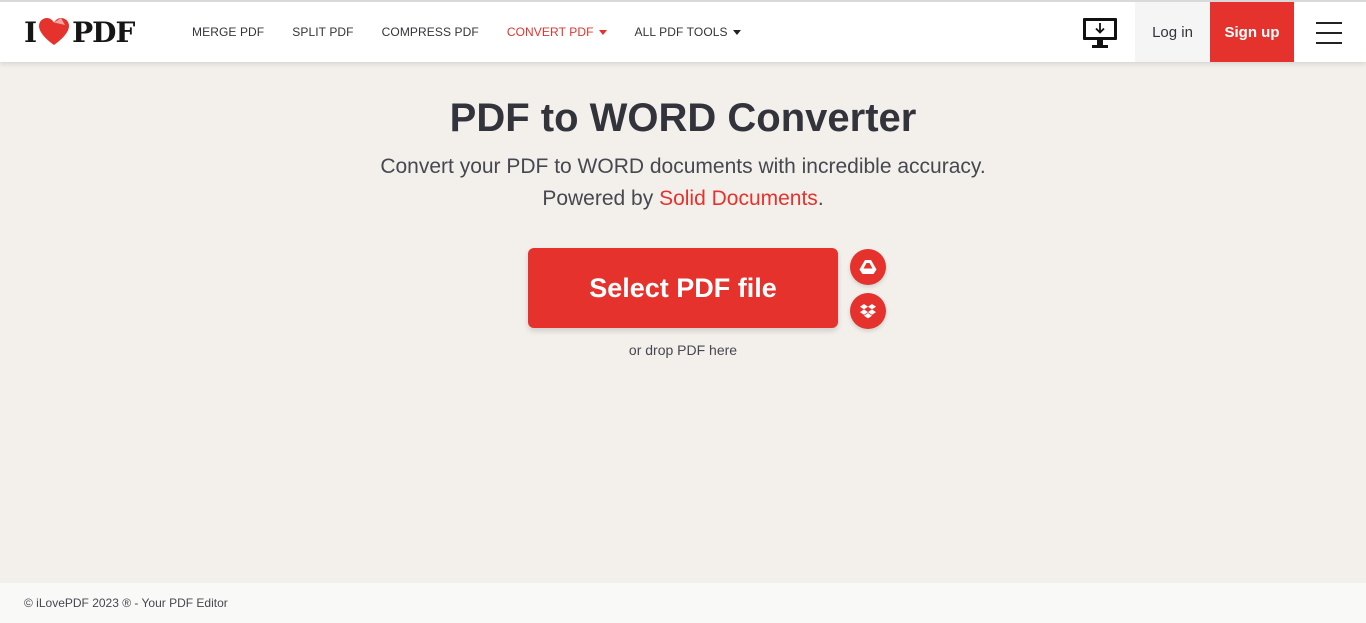 This screenshot has width=1366, height=623. I want to click on logo-text-pdf: PDF, so click(103, 32).